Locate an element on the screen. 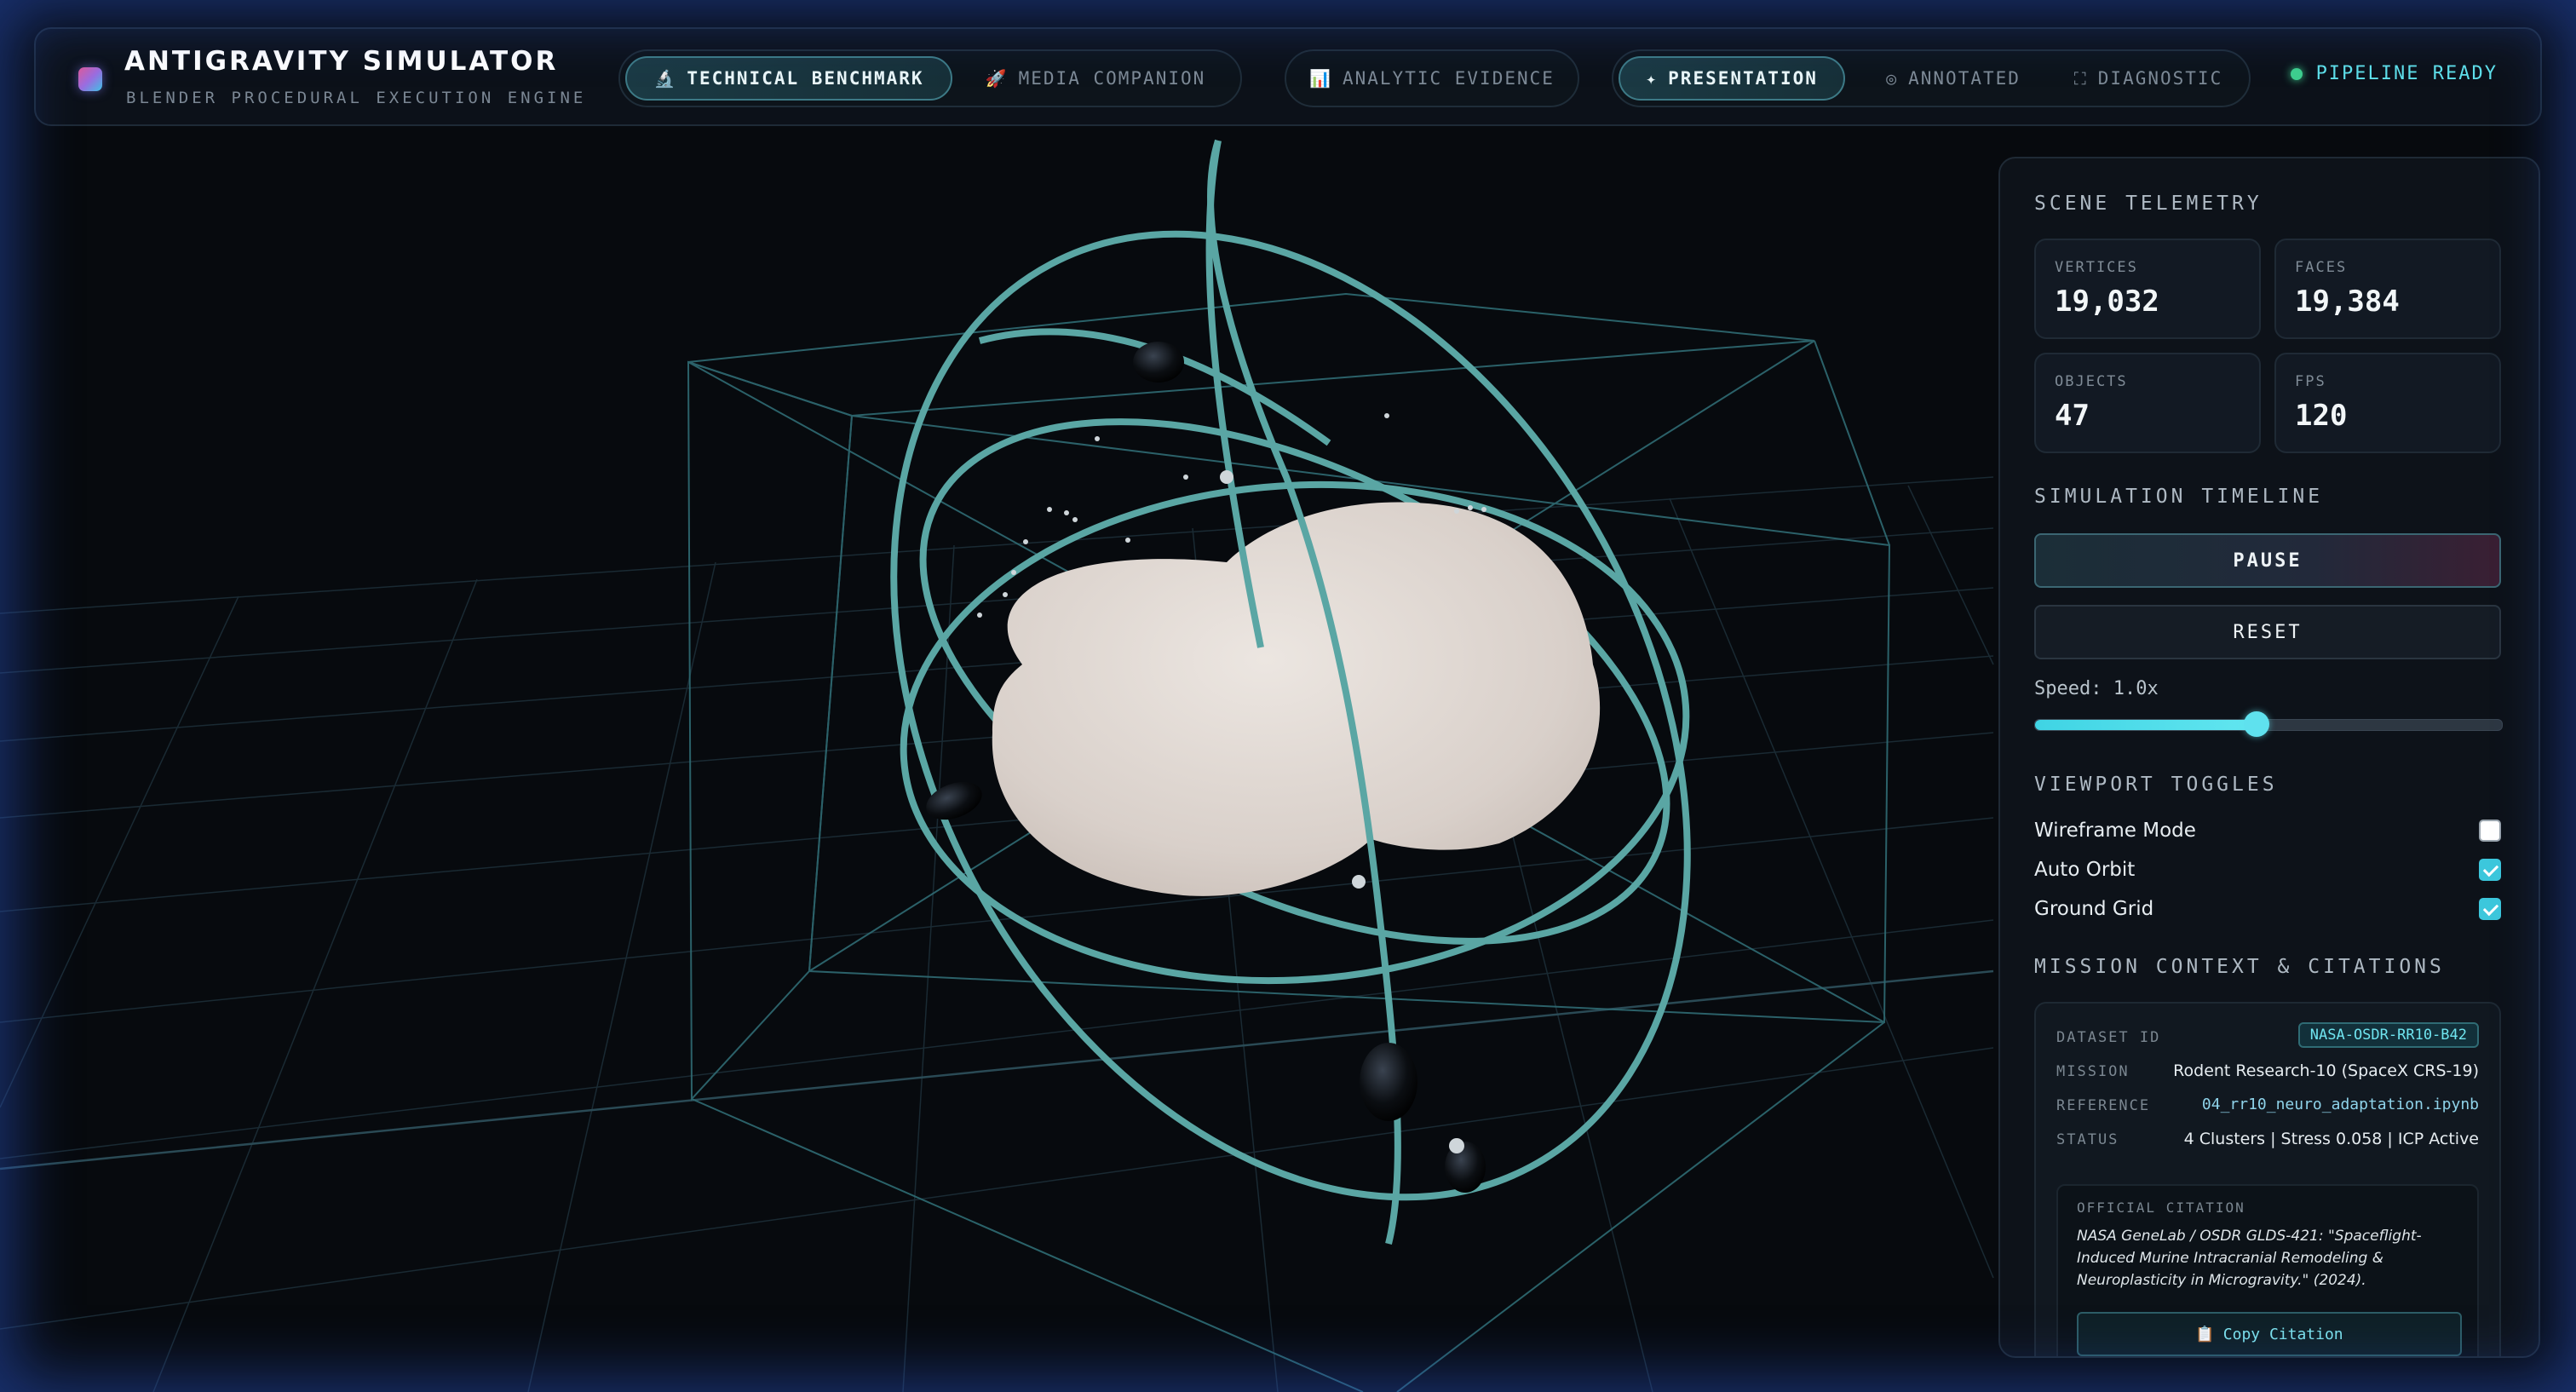 The width and height of the screenshot is (2576, 1392). tab-technical-benchmark: 🔬 TECHNICAL BENCHMARK is located at coordinates (788, 78).